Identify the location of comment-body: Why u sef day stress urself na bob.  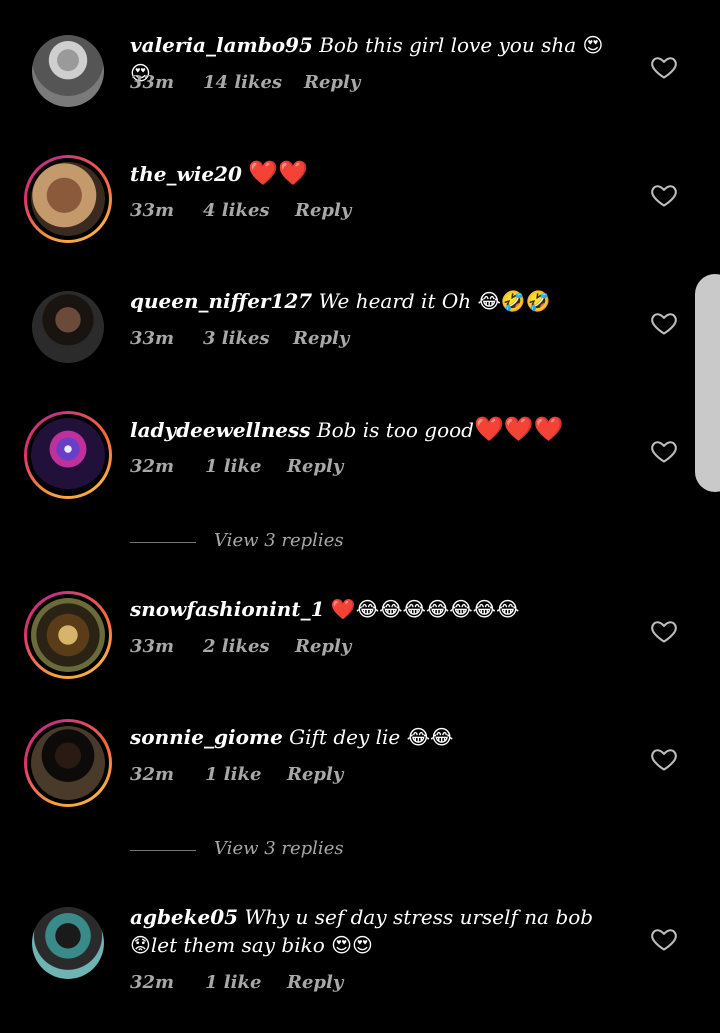
(419, 917).